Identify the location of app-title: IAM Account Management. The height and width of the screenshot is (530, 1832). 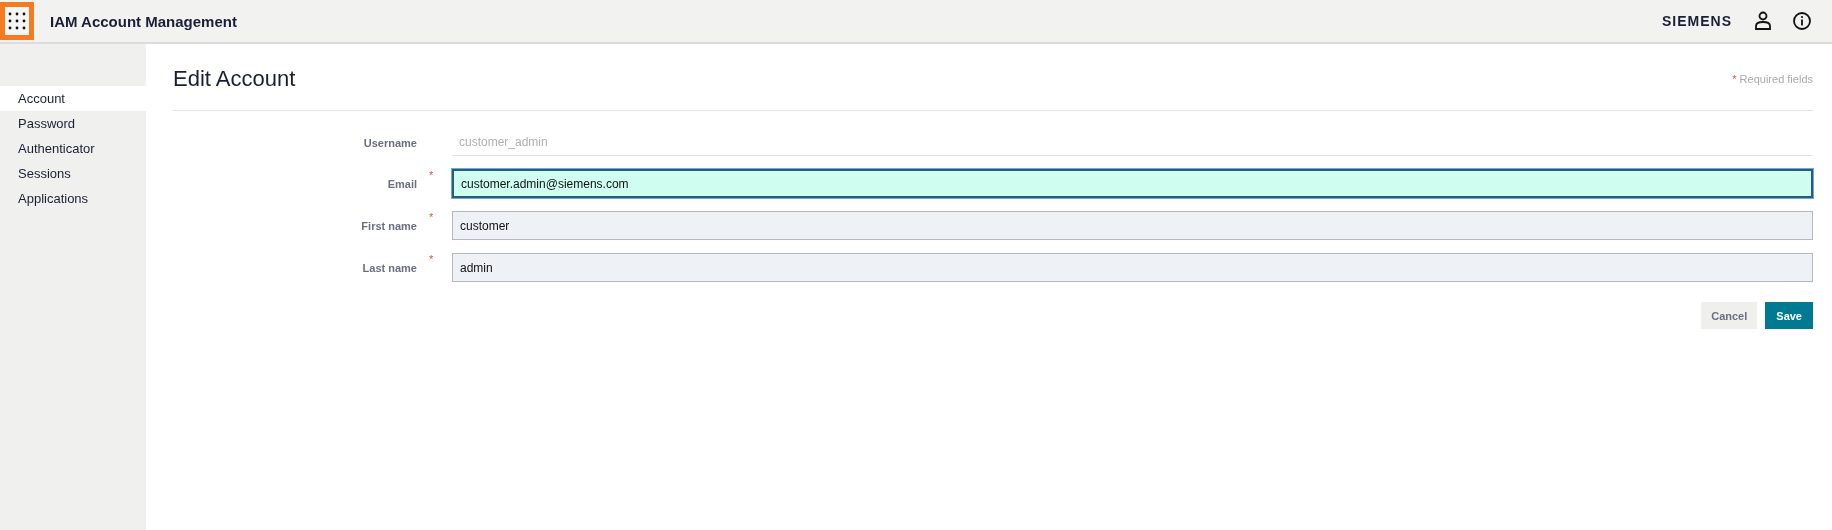
(143, 21).